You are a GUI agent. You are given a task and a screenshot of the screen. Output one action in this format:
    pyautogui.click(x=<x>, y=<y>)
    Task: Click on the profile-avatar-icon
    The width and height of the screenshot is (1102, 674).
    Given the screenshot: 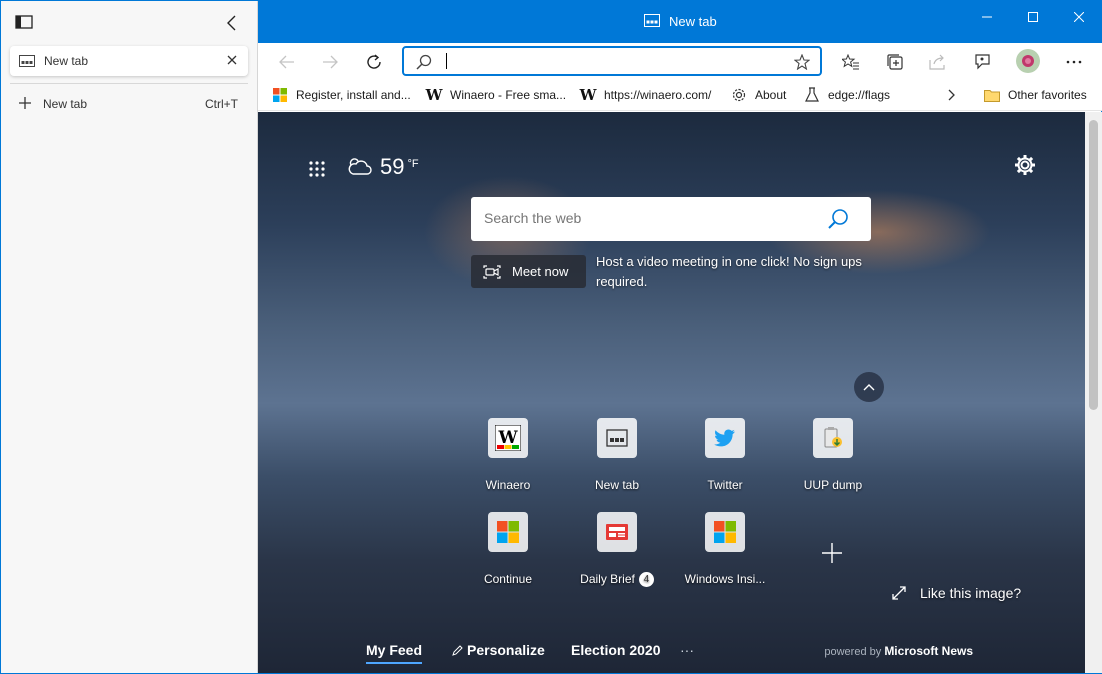 What is the action you would take?
    pyautogui.click(x=1028, y=61)
    